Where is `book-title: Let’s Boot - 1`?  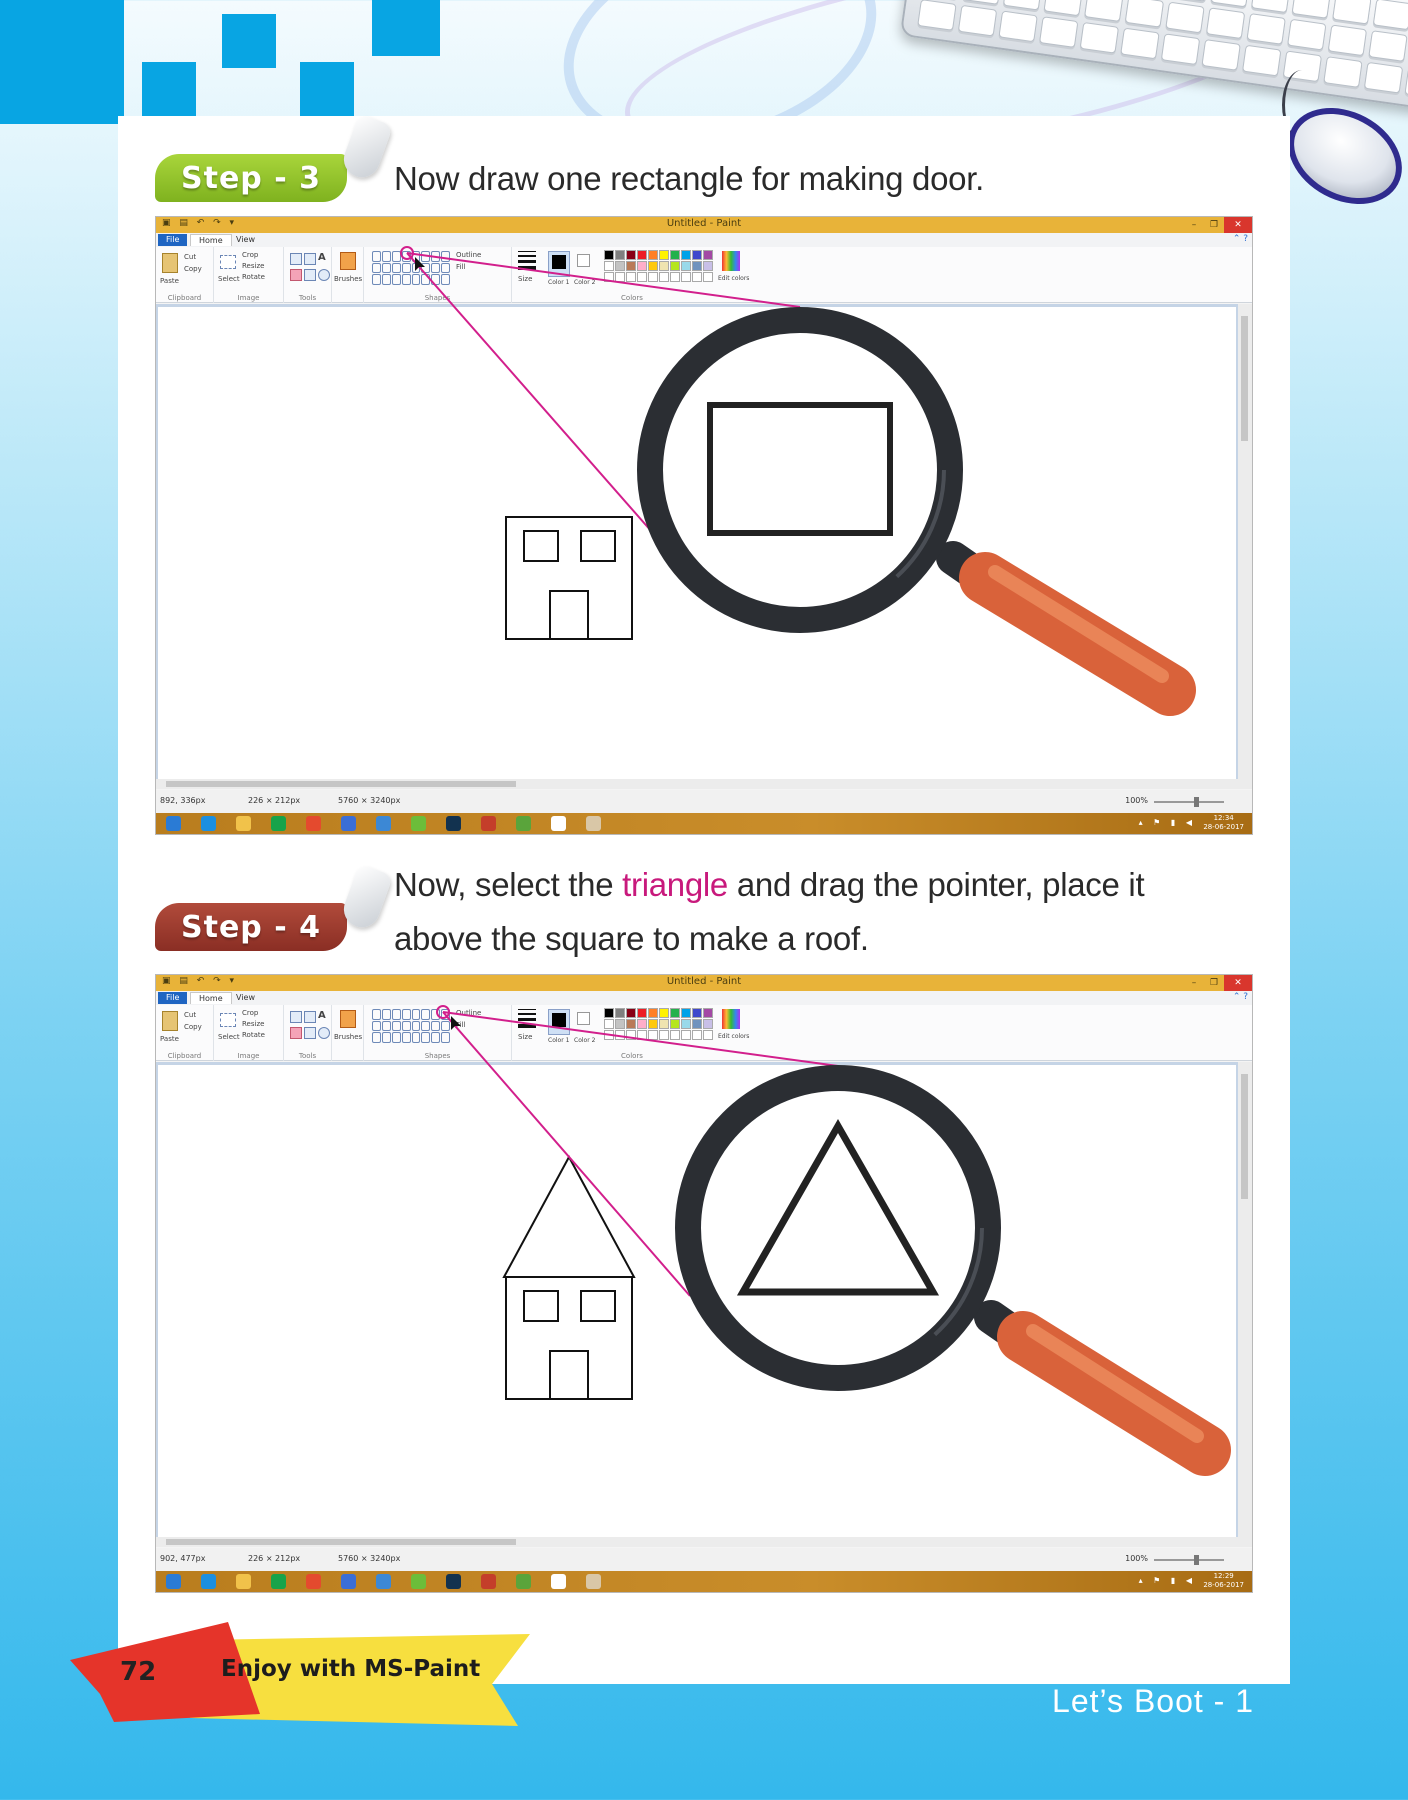
book-title: Let’s Boot - 1 is located at coordinates (1153, 1701).